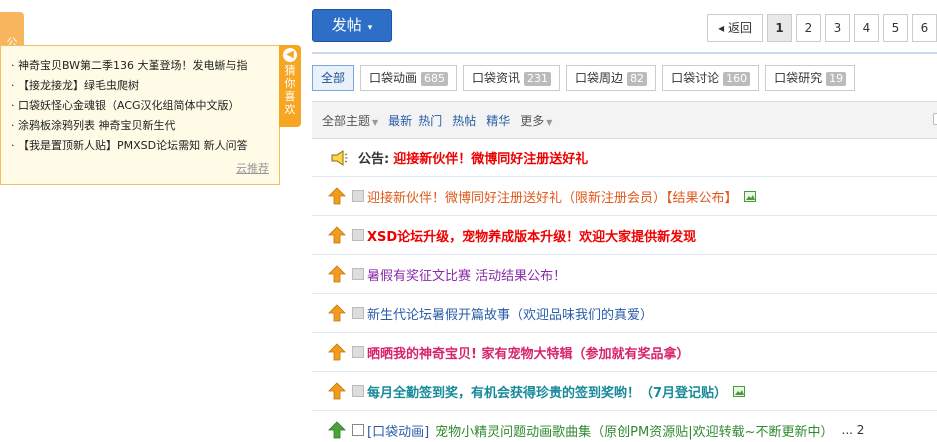  What do you see at coordinates (142, 126) in the screenshot?
I see `recommend-item: 涂鸦板涂鸦列表 神奇宝贝新生代` at bounding box center [142, 126].